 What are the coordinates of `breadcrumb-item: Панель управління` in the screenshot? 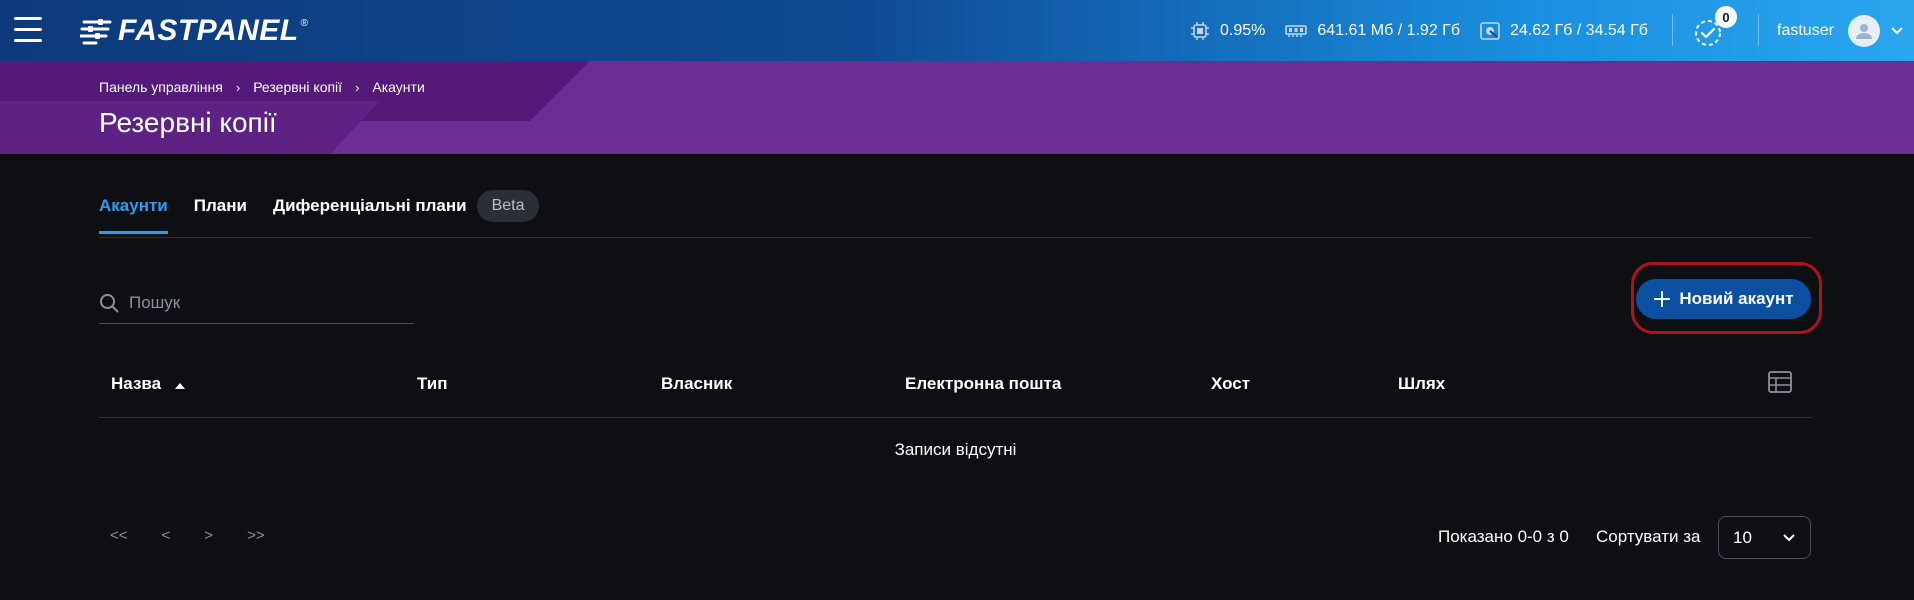 It's located at (161, 87).